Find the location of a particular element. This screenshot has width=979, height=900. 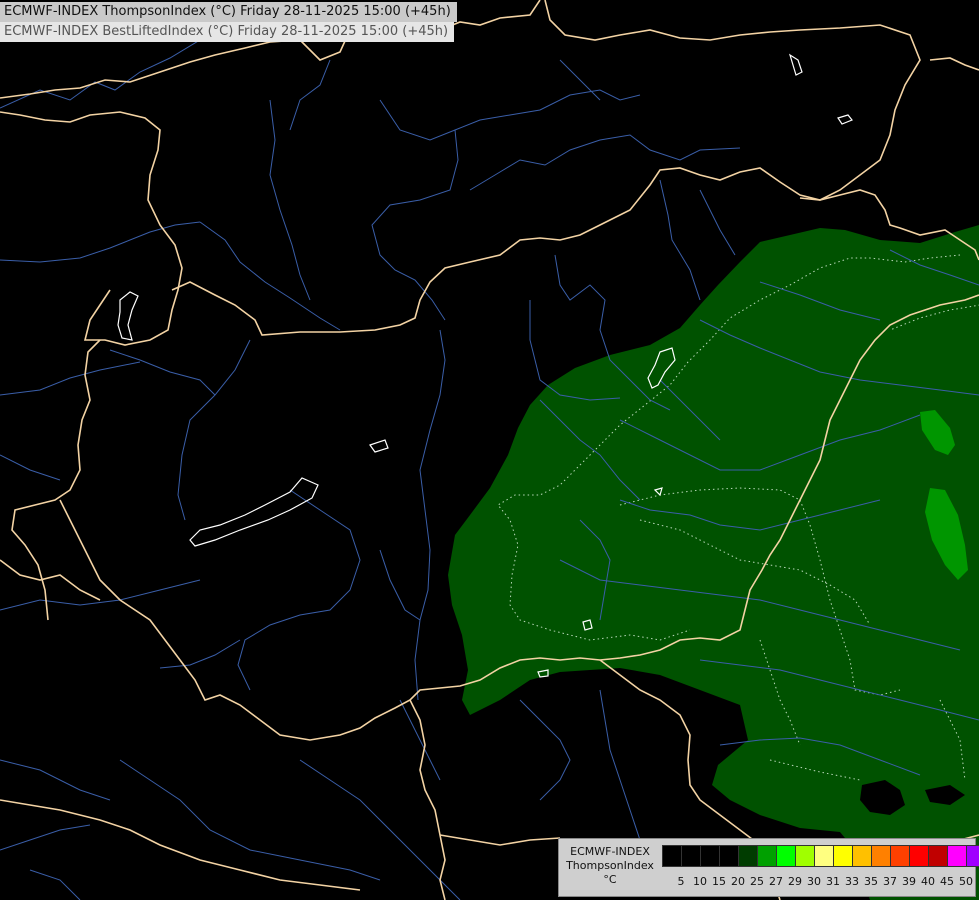

legend-tick-label: 39 is located at coordinates (909, 881).